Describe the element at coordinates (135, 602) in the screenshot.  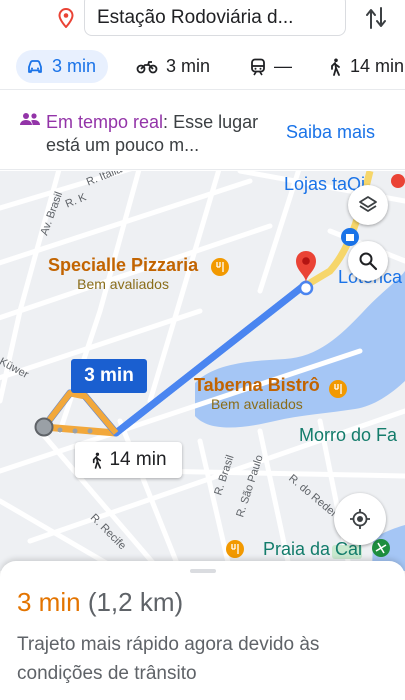
I see `eta-distance: (1,2 km)` at that location.